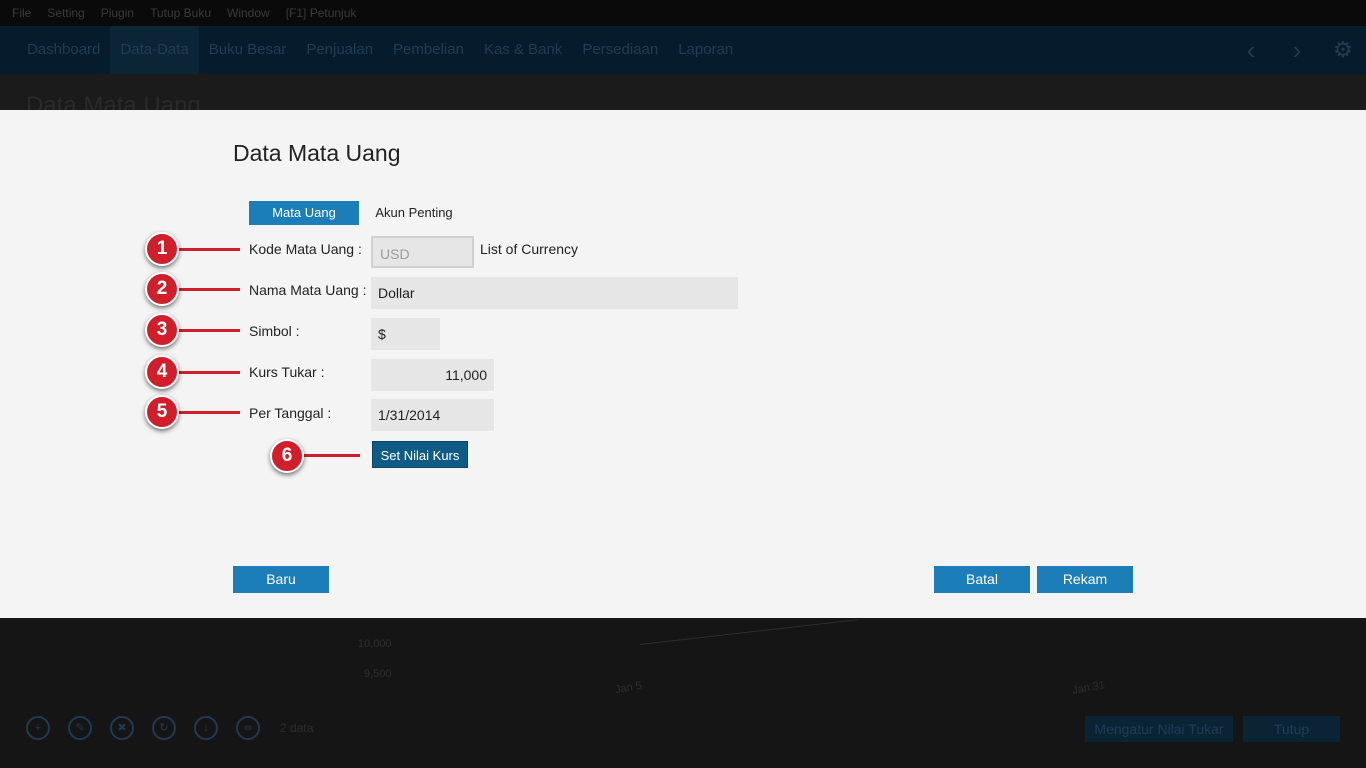 The height and width of the screenshot is (768, 1366). What do you see at coordinates (375, 644) in the screenshot?
I see `chart-tick-10000: 10,000` at bounding box center [375, 644].